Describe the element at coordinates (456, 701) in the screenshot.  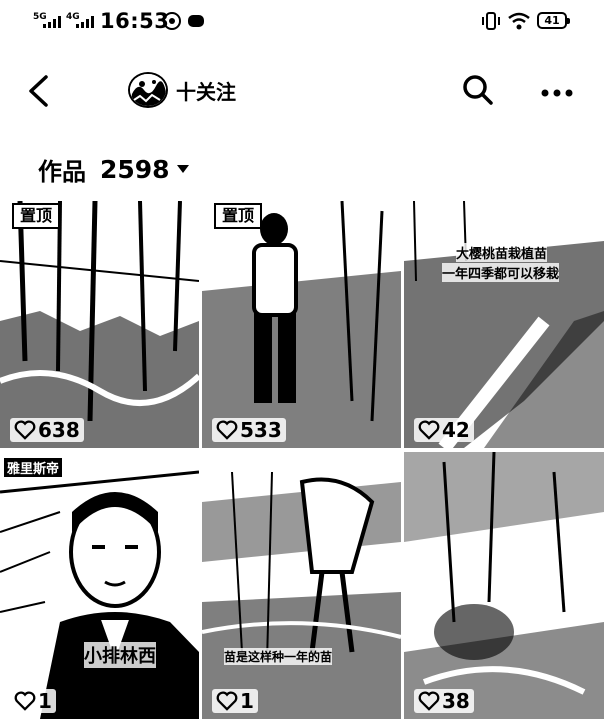
I see `like-count-value: 38` at that location.